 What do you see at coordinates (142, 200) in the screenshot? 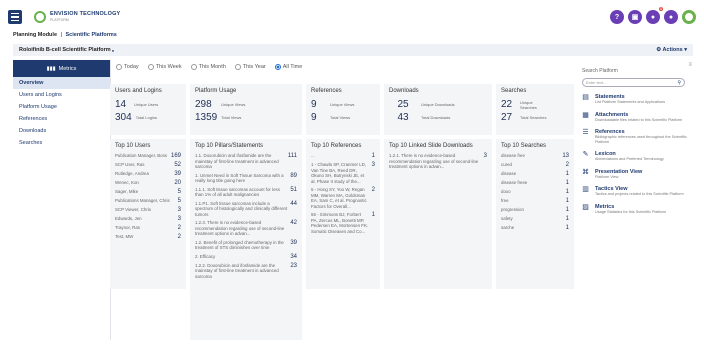
I see `item-label: Publications Manager, Chris` at bounding box center [142, 200].